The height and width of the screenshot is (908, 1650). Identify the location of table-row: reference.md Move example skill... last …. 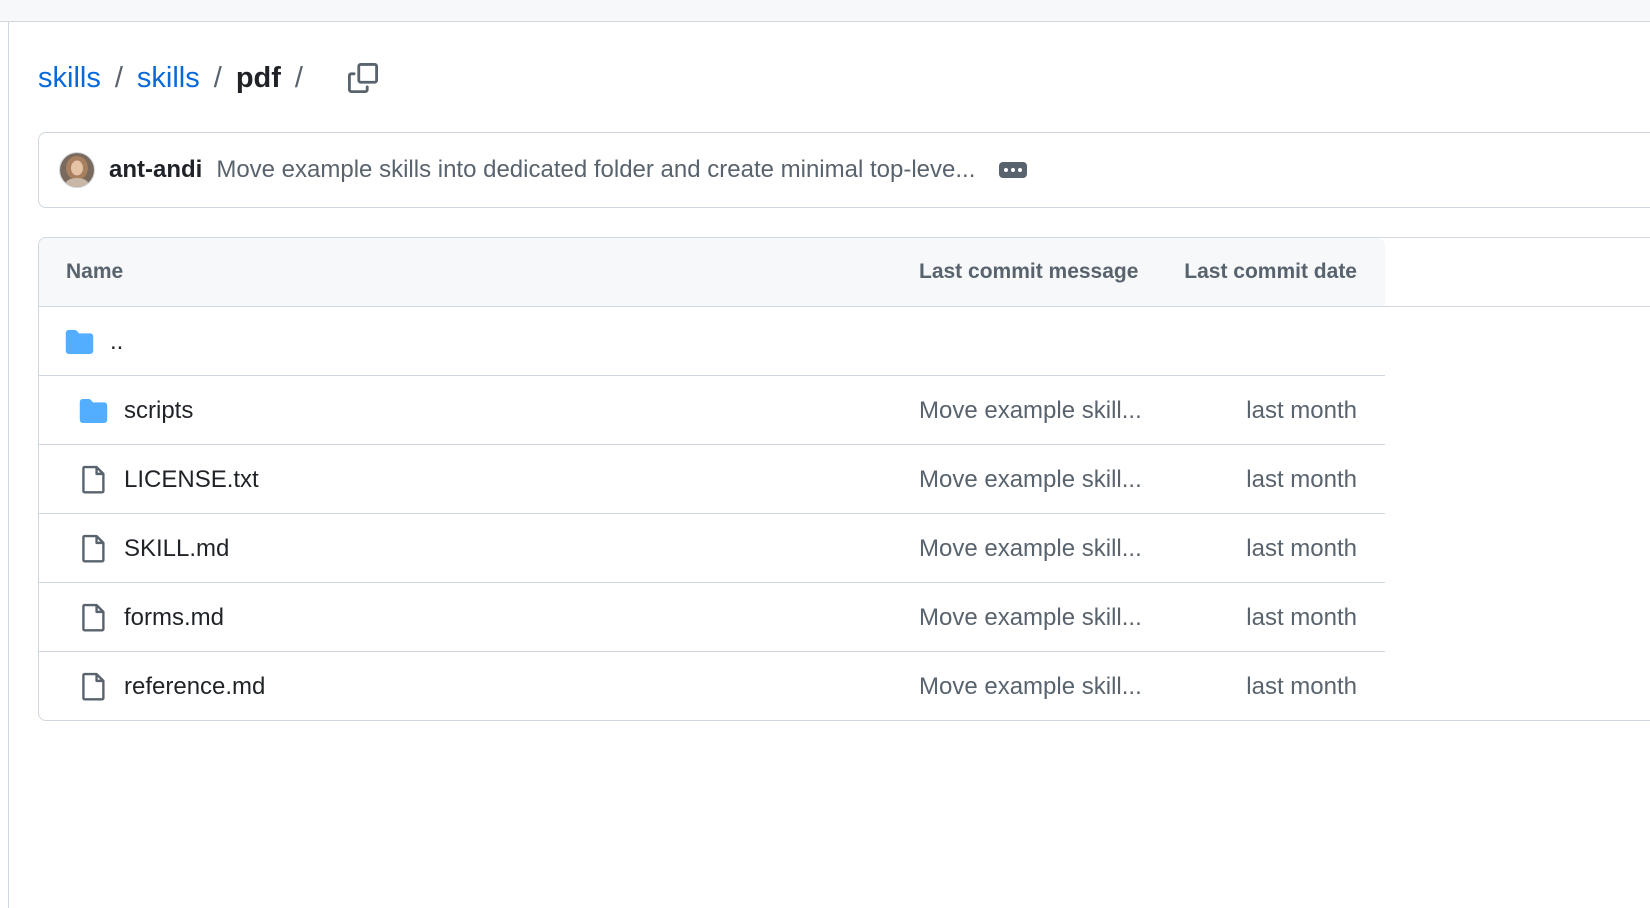
(712, 686).